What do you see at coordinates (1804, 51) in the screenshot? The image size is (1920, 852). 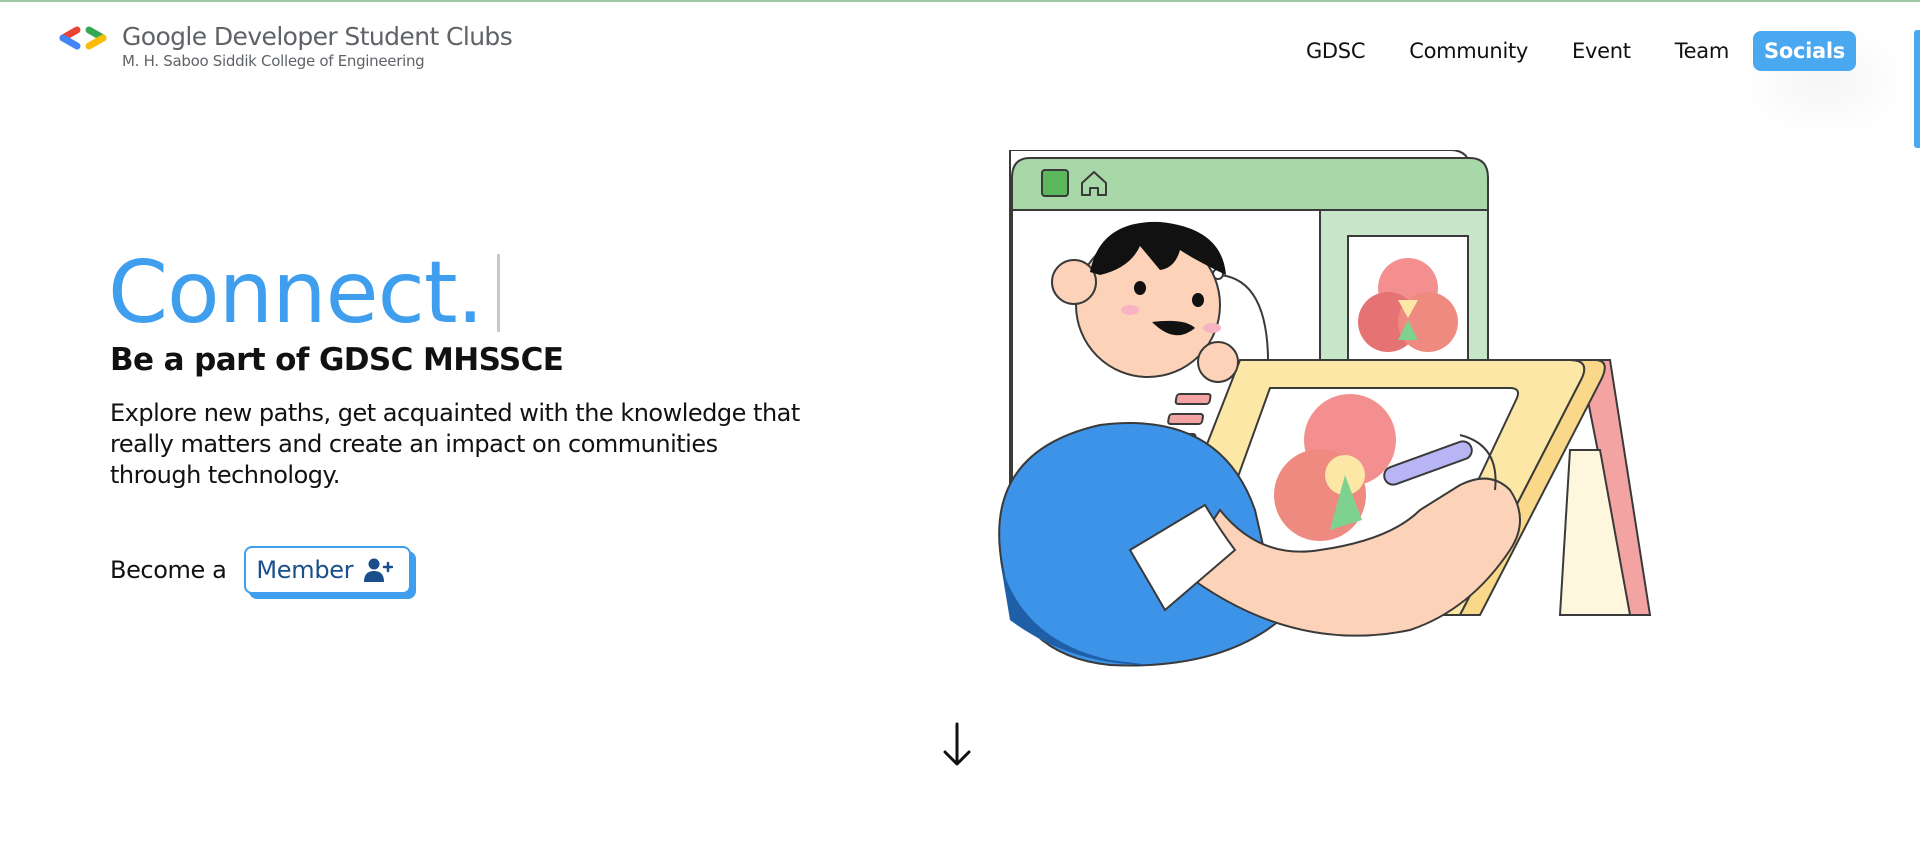 I see `nav-socials-button: Socials` at bounding box center [1804, 51].